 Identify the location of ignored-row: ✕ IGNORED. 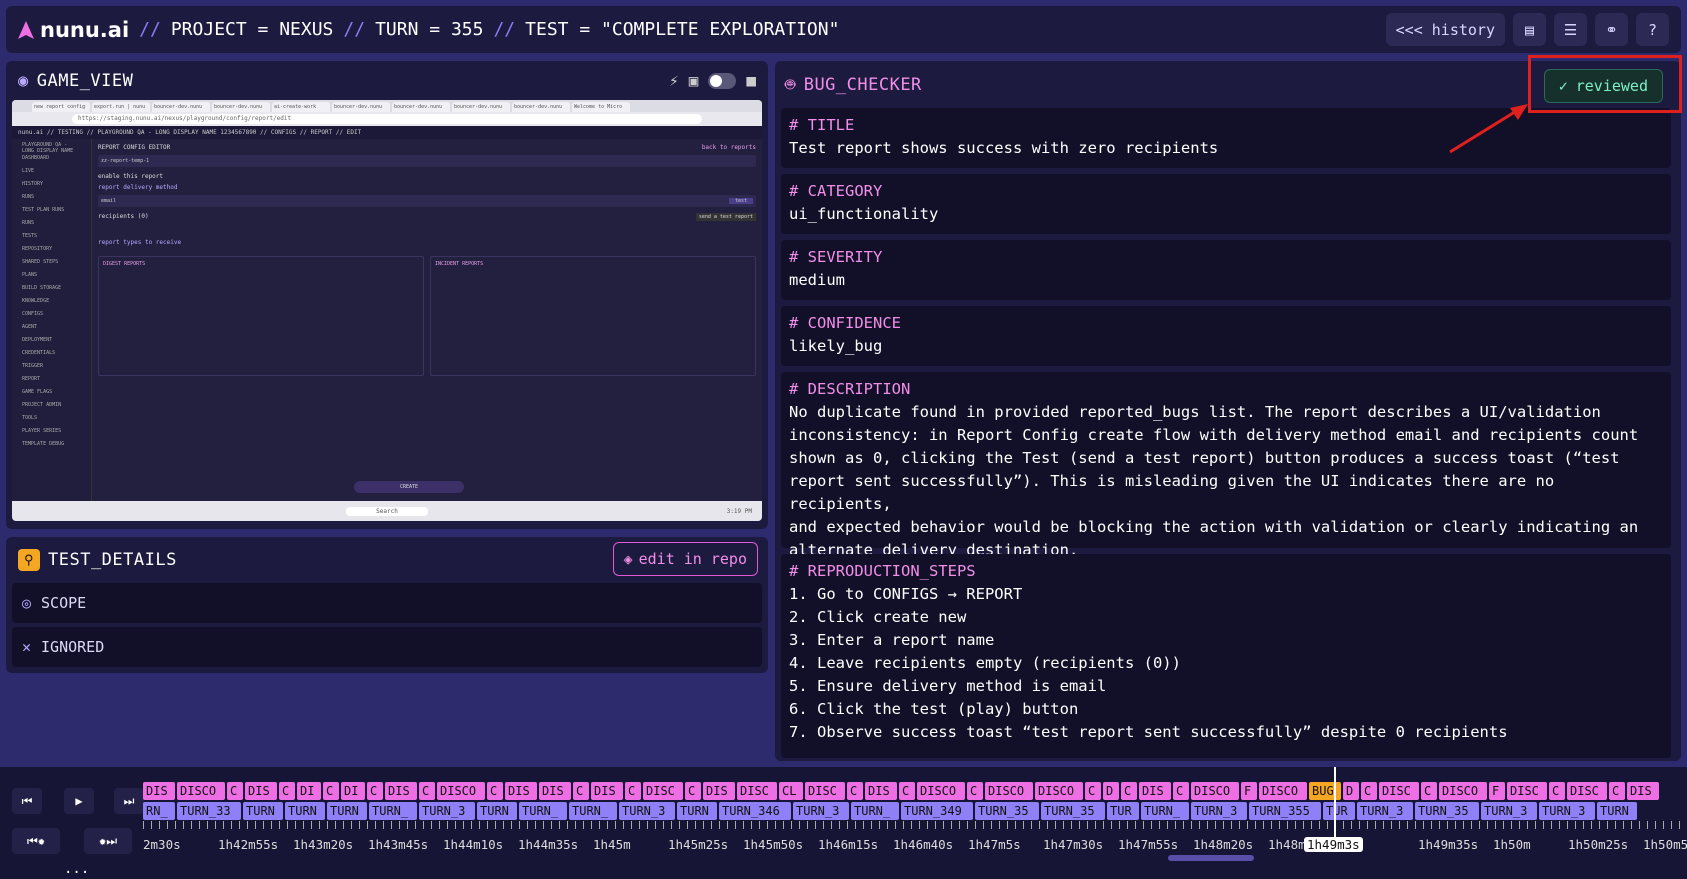
(387, 647).